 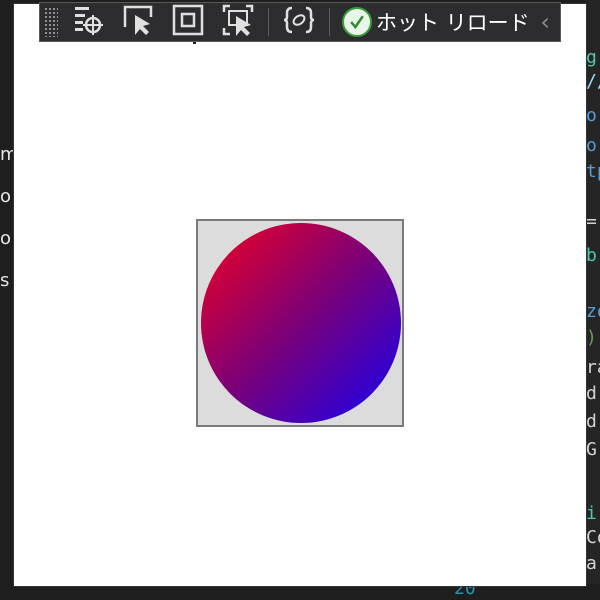 I want to click on binding-failures-icon, so click(x=299, y=22).